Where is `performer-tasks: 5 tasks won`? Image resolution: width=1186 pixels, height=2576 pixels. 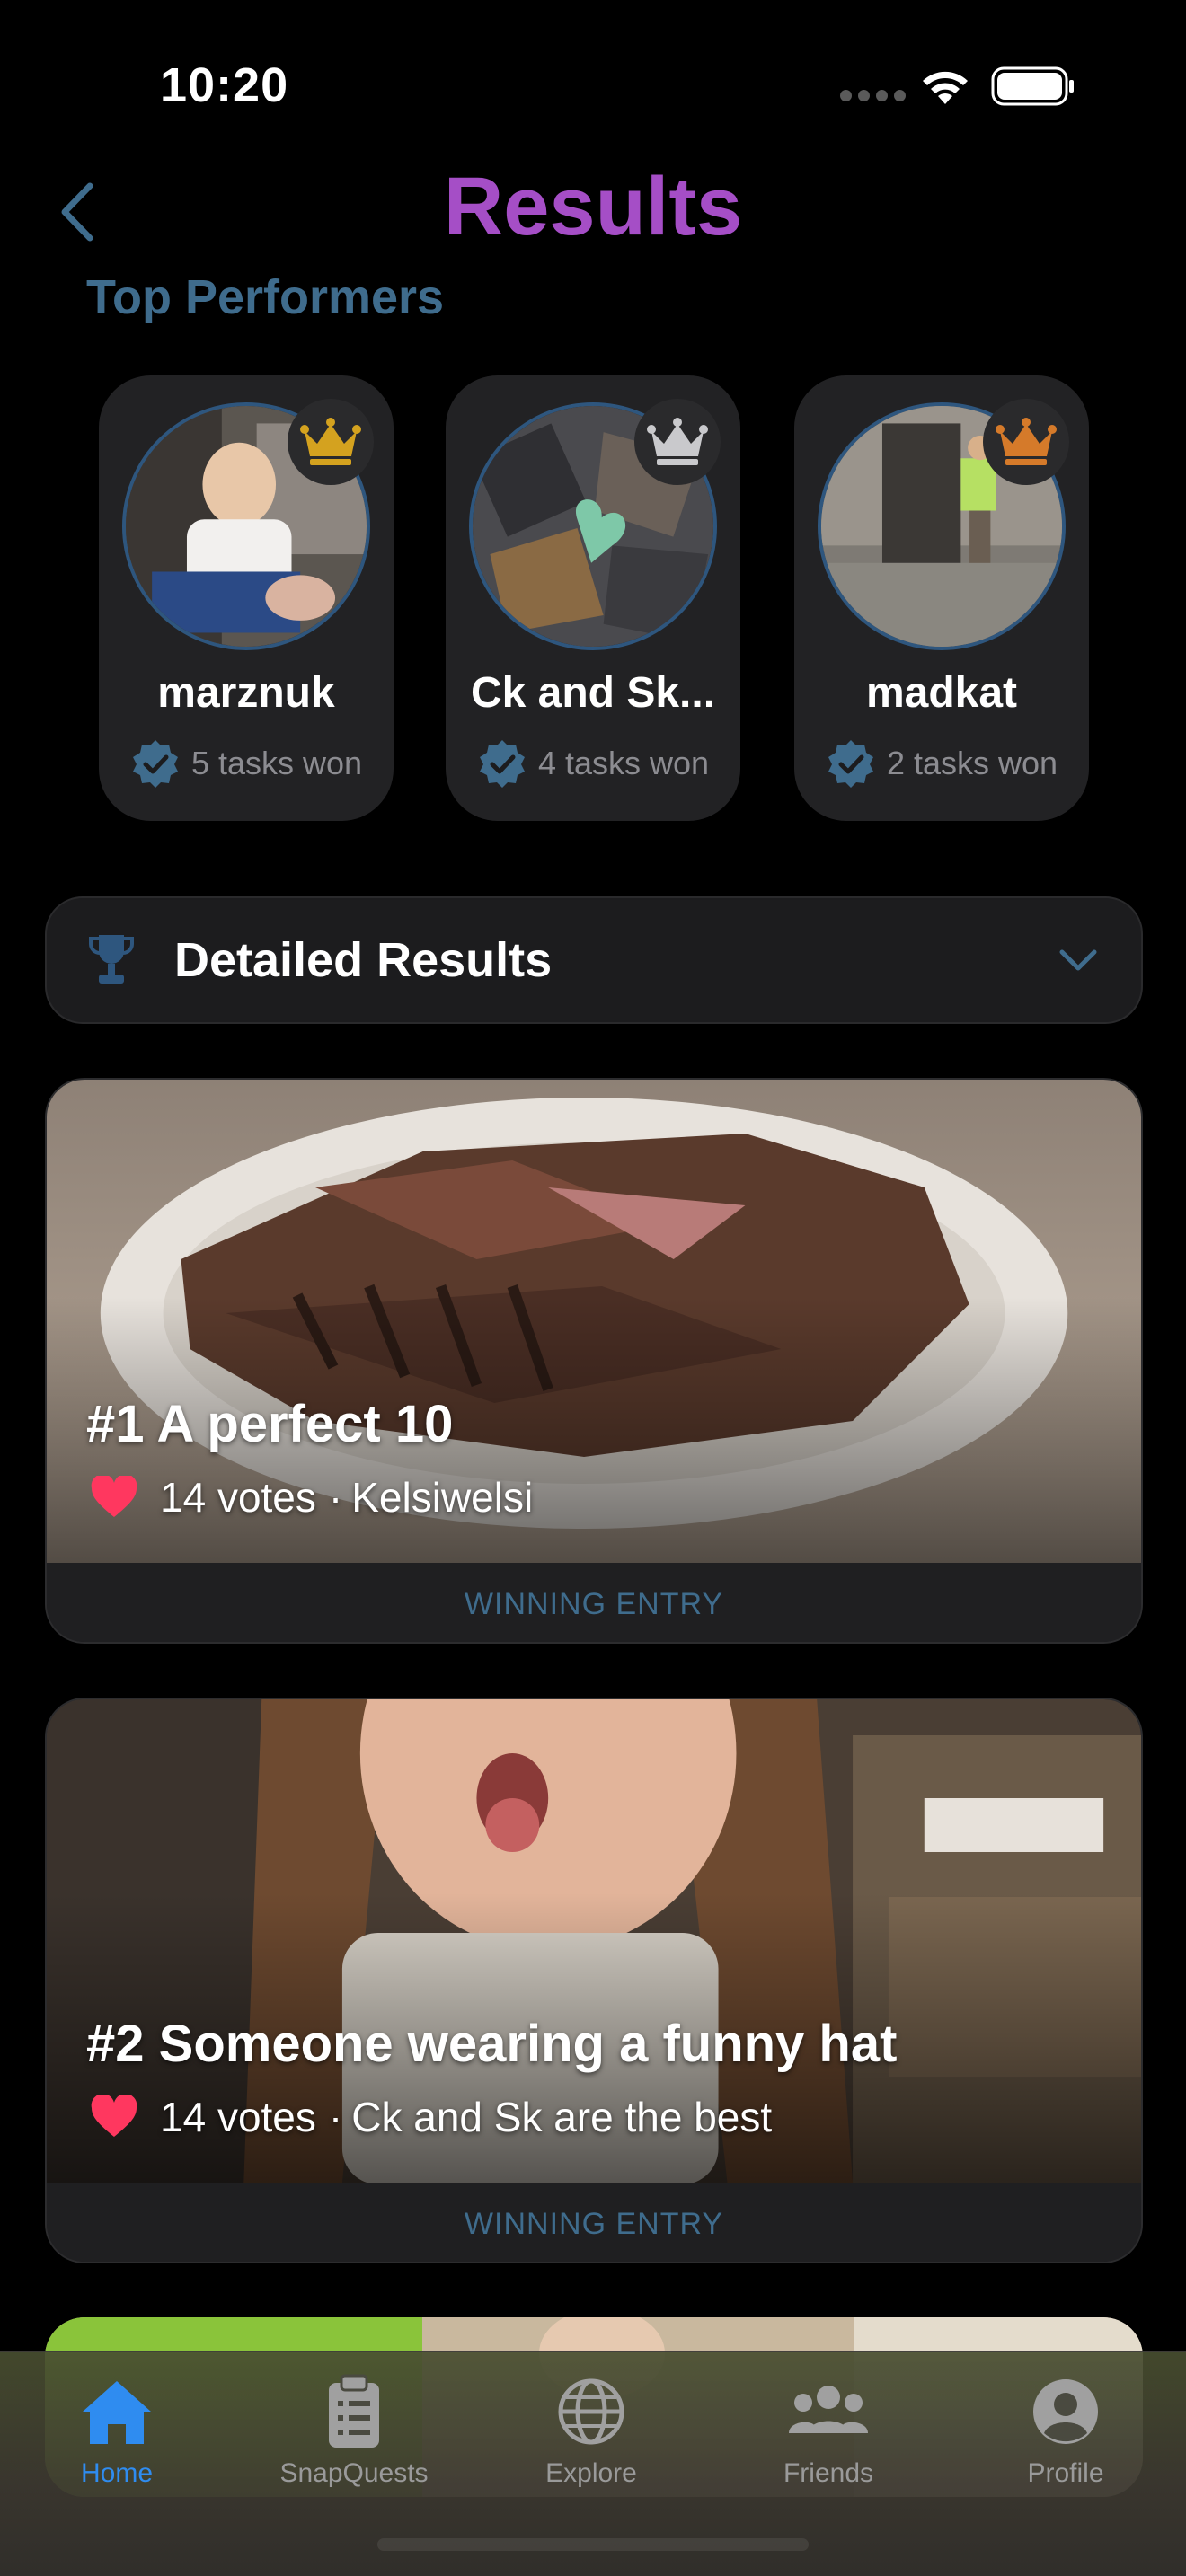
performer-tasks: 5 tasks won is located at coordinates (246, 763).